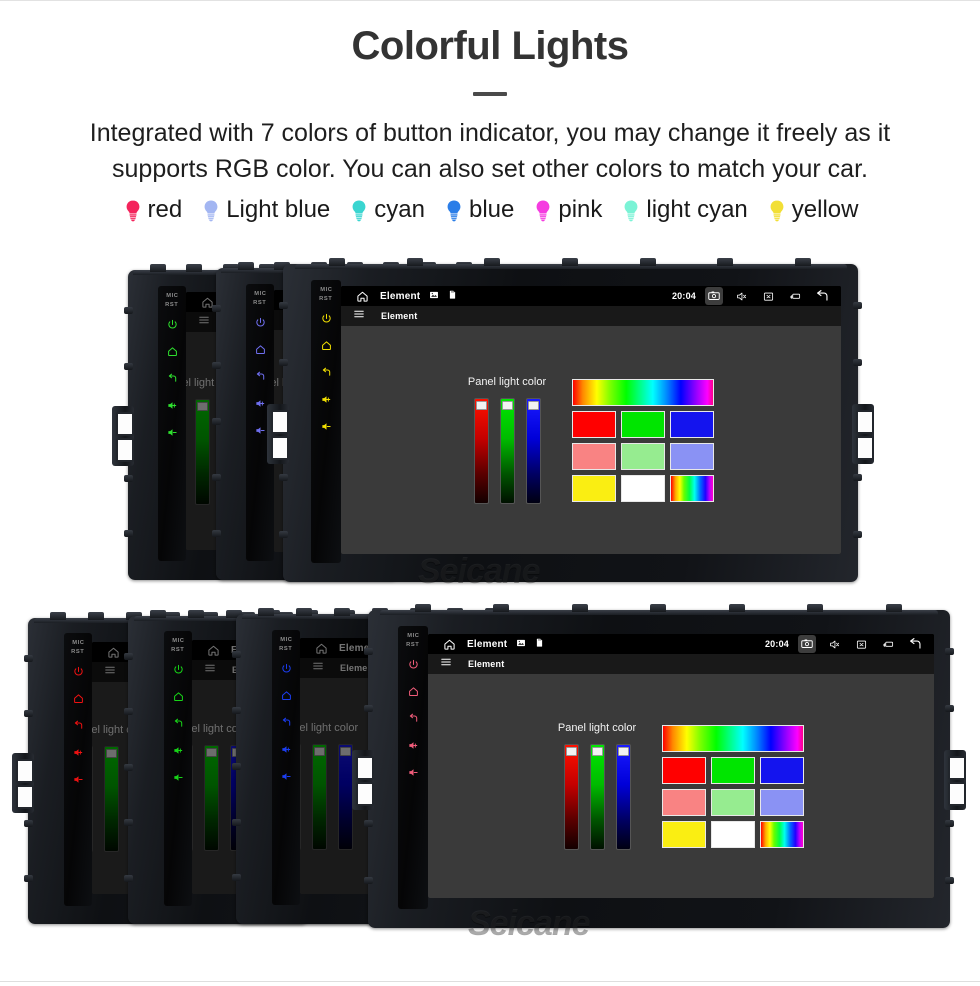  Describe the element at coordinates (643, 392) in the screenshot. I see `hue-strip` at that location.